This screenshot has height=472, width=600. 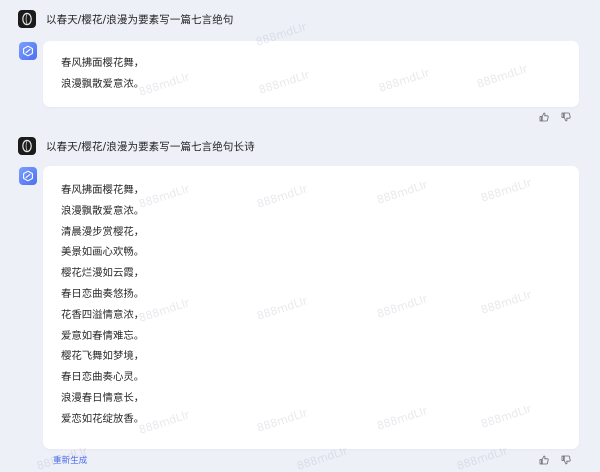 What do you see at coordinates (103, 273) in the screenshot?
I see `response-line: 樱花烂漫如云霞，` at bounding box center [103, 273].